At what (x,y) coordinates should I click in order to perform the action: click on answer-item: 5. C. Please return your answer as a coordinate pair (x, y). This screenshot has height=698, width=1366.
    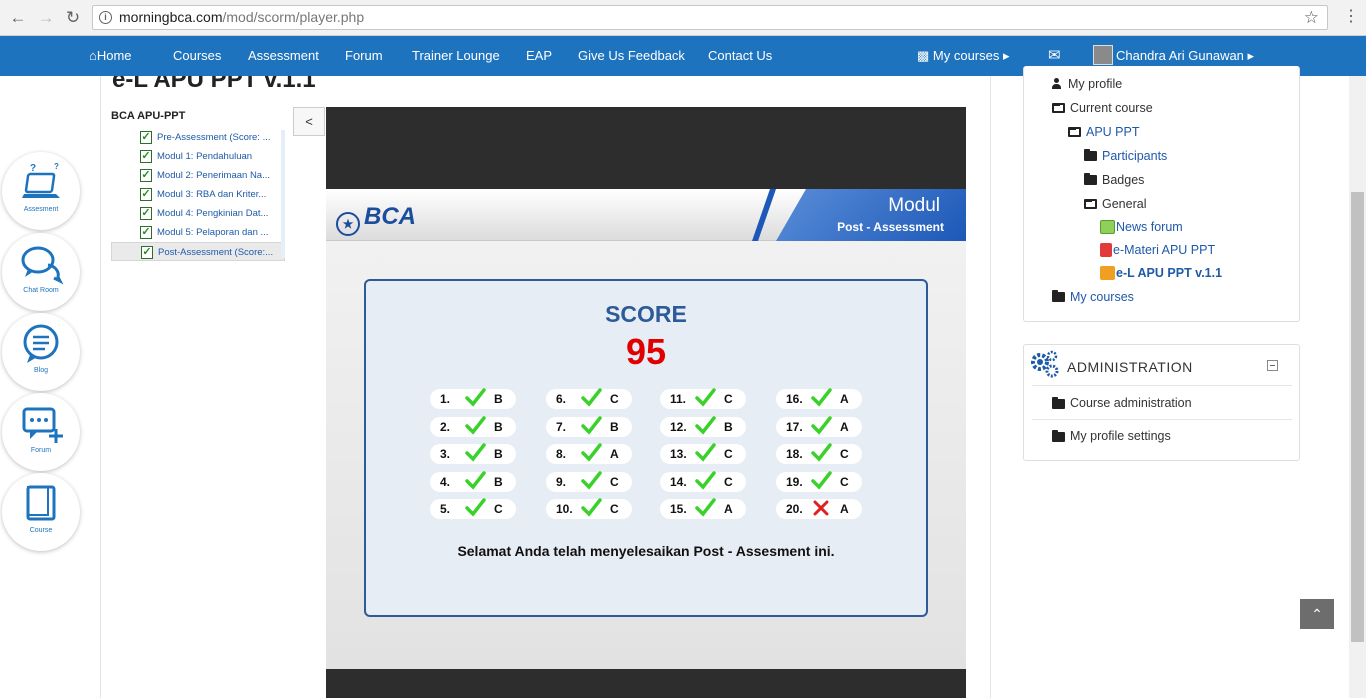
    Looking at the image, I should click on (473, 508).